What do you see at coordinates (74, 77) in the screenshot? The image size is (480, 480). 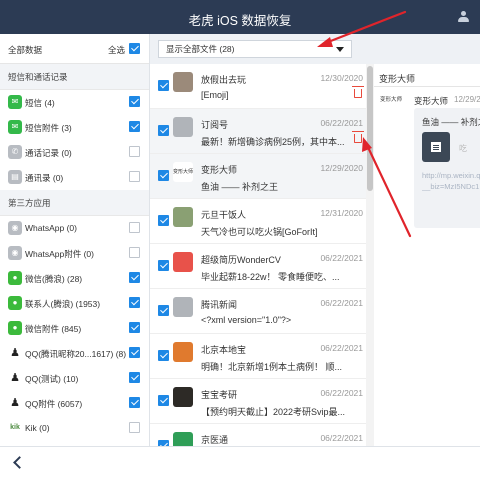 I see `sidebar-section-title: 短信和通话记录` at bounding box center [74, 77].